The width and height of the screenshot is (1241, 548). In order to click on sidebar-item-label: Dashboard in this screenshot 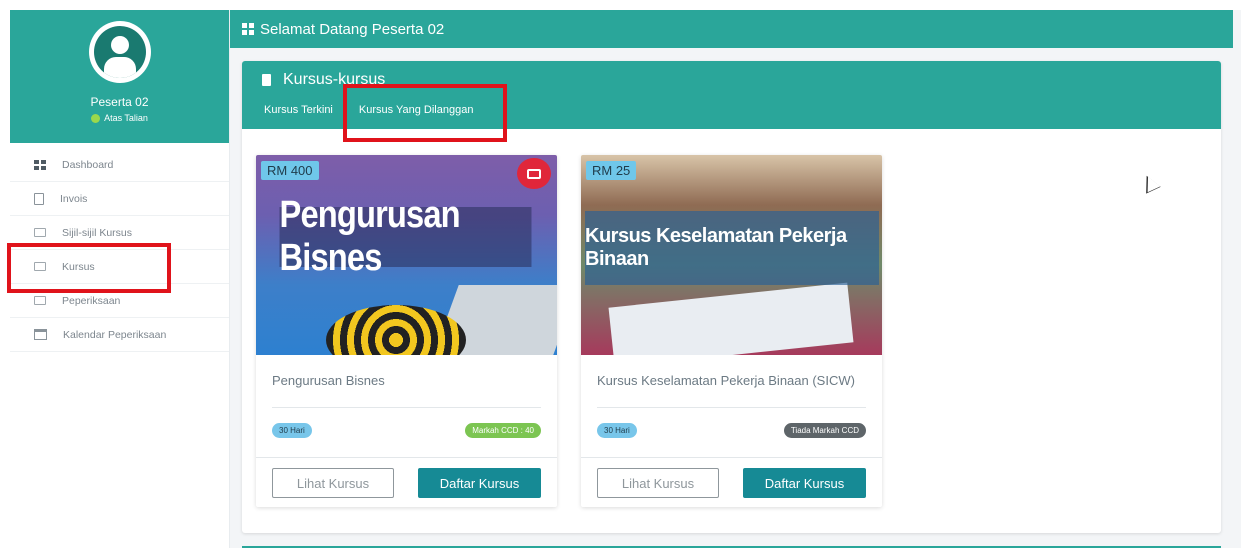, I will do `click(88, 164)`.